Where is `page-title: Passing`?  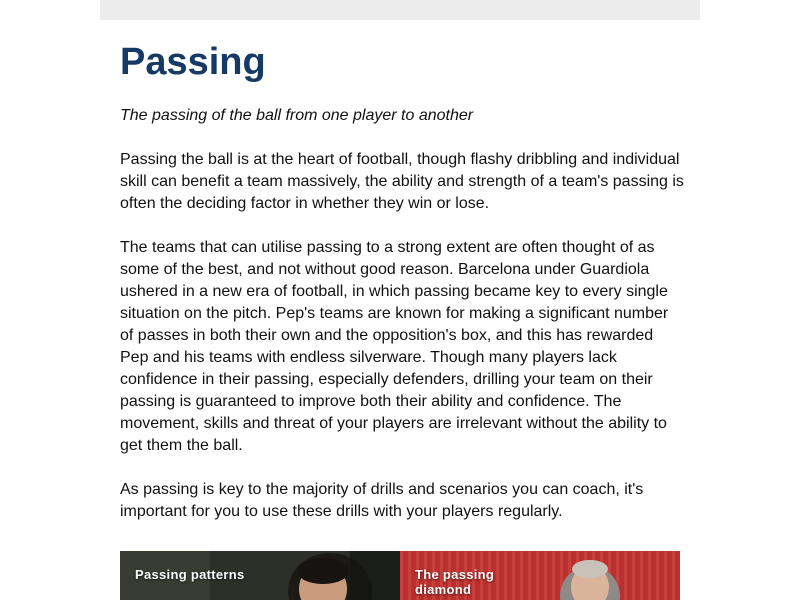 page-title: Passing is located at coordinates (193, 62).